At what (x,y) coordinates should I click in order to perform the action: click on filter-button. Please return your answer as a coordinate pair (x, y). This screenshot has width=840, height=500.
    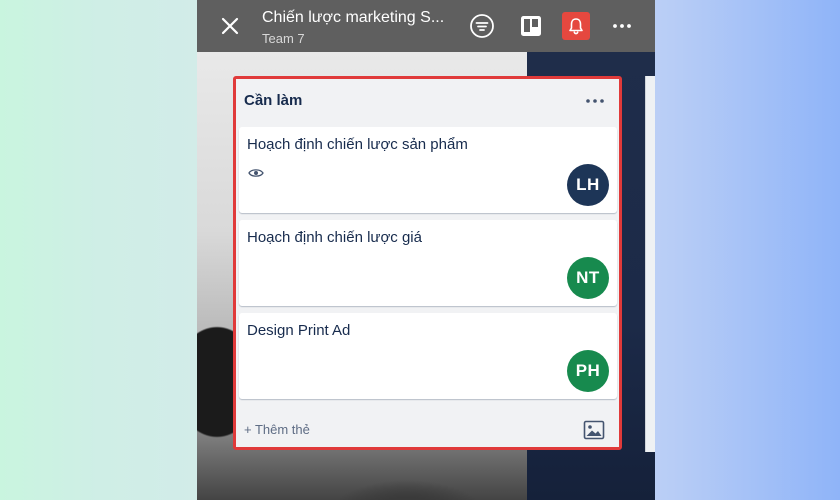
    Looking at the image, I should click on (482, 26).